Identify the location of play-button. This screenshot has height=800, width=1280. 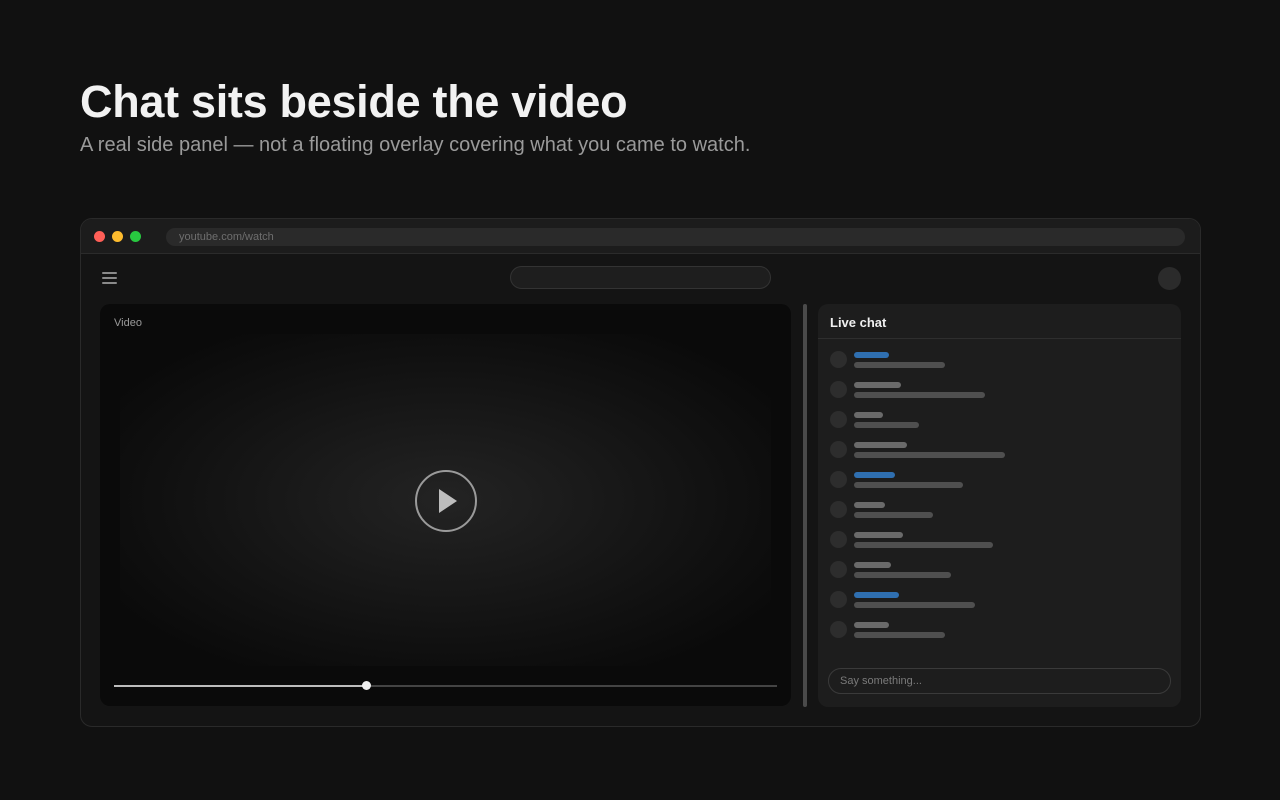
(446, 501).